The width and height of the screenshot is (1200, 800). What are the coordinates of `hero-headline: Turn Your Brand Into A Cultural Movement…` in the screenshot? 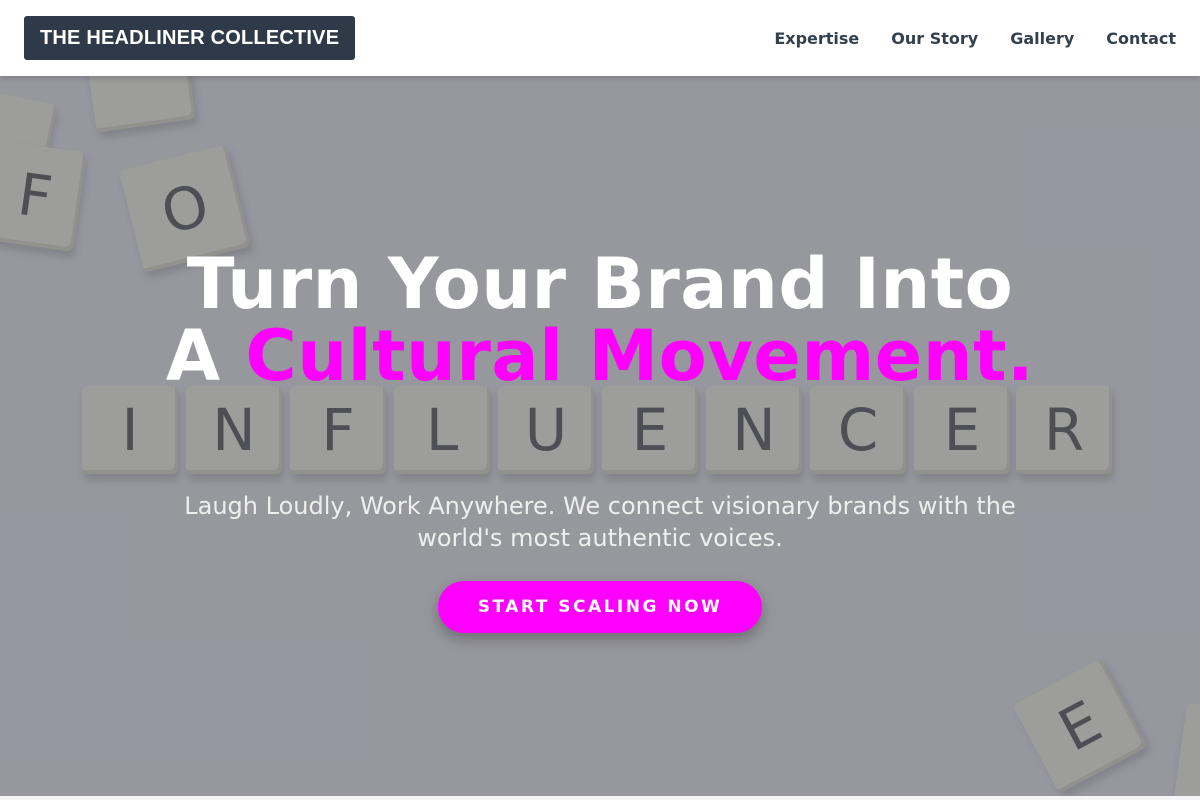 It's located at (600, 320).